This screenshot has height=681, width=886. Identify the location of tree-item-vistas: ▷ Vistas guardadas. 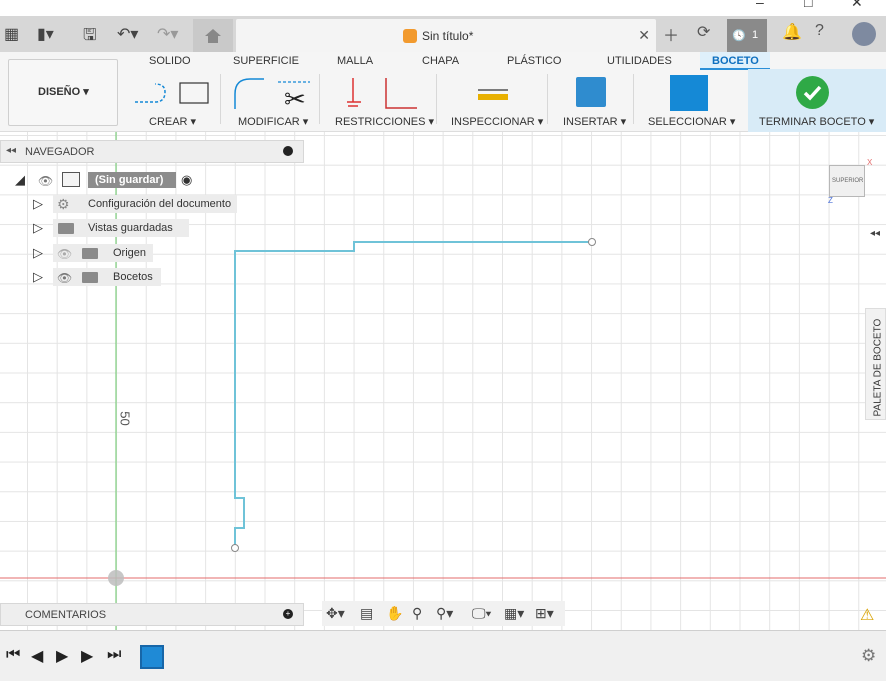
(113, 228).